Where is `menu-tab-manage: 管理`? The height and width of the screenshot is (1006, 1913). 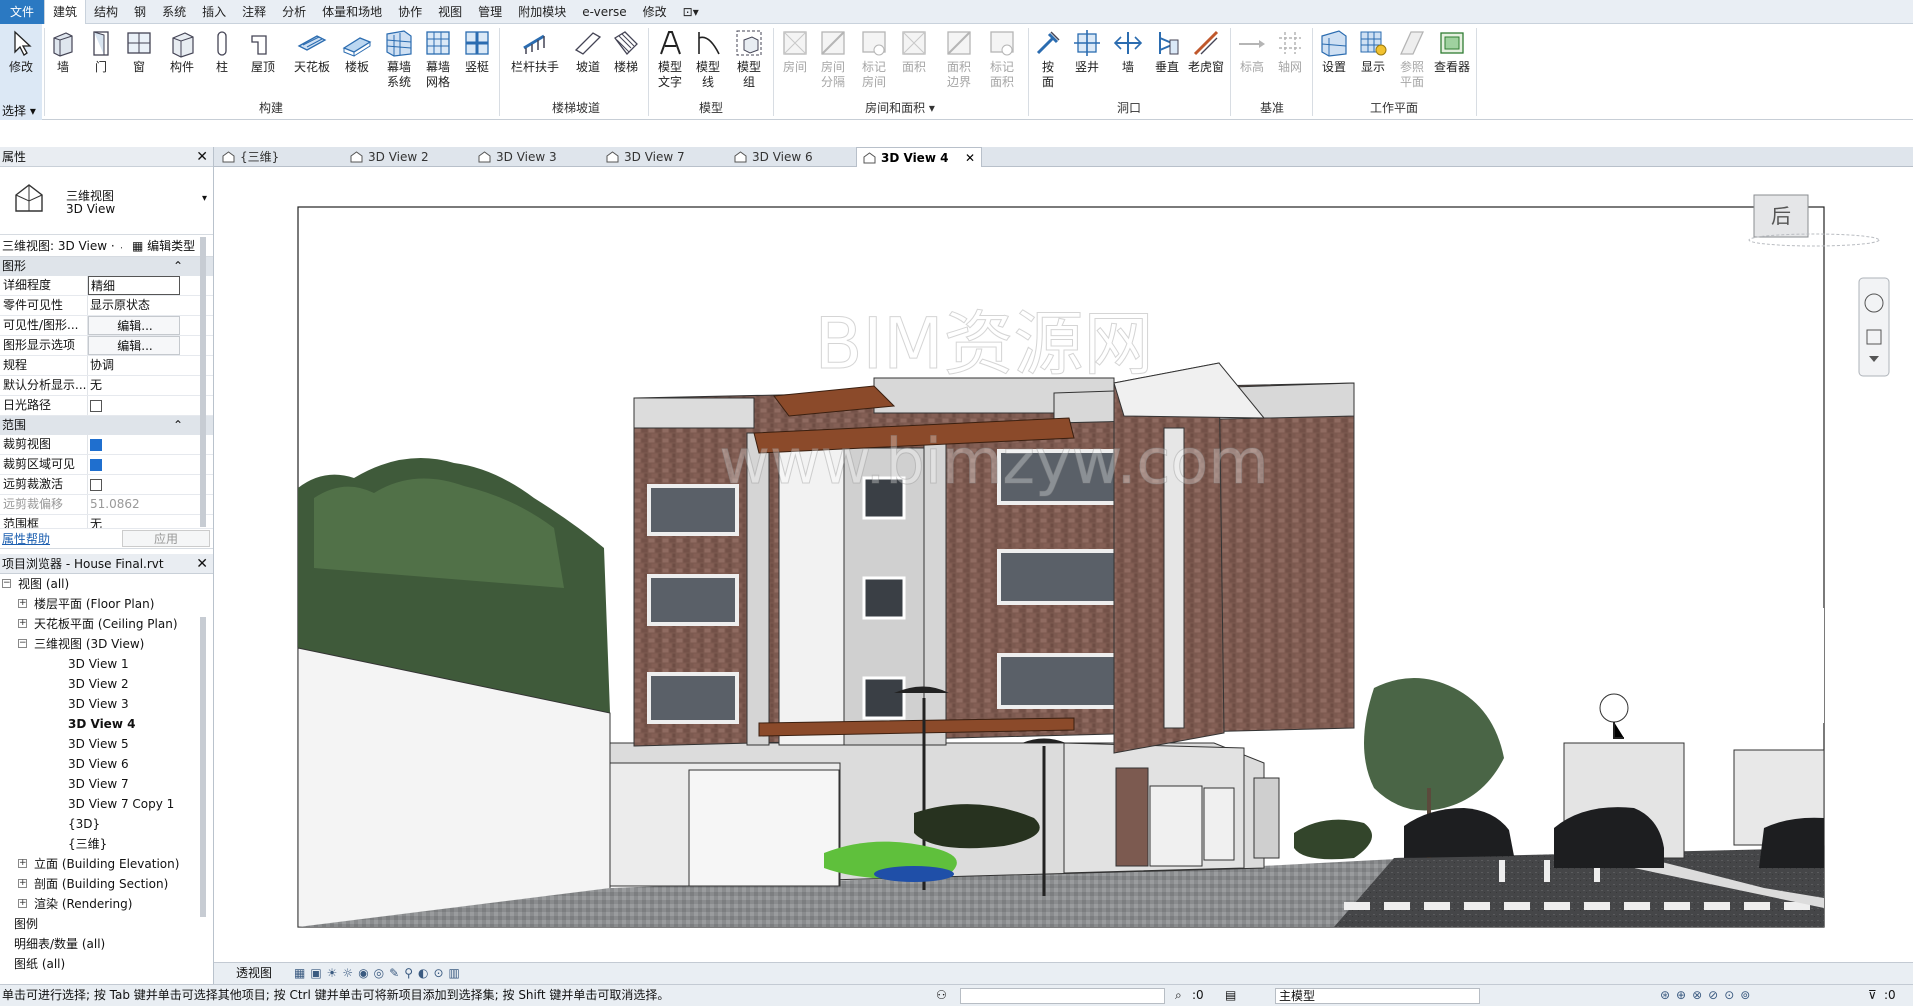
menu-tab-manage: 管理 is located at coordinates (490, 12).